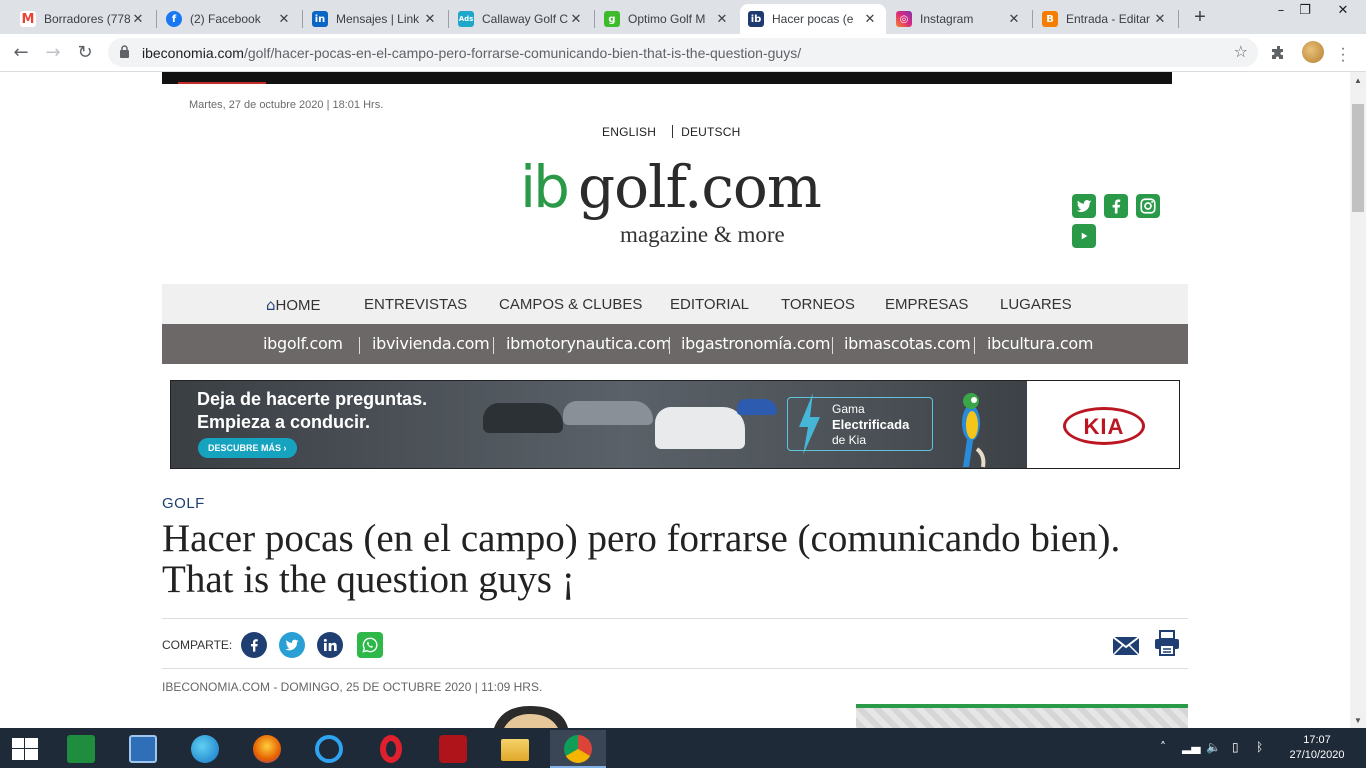 Image resolution: width=1366 pixels, height=768 pixels. Describe the element at coordinates (415, 304) in the screenshot. I see `nav-entrevistas: ENTREVISTAS` at that location.